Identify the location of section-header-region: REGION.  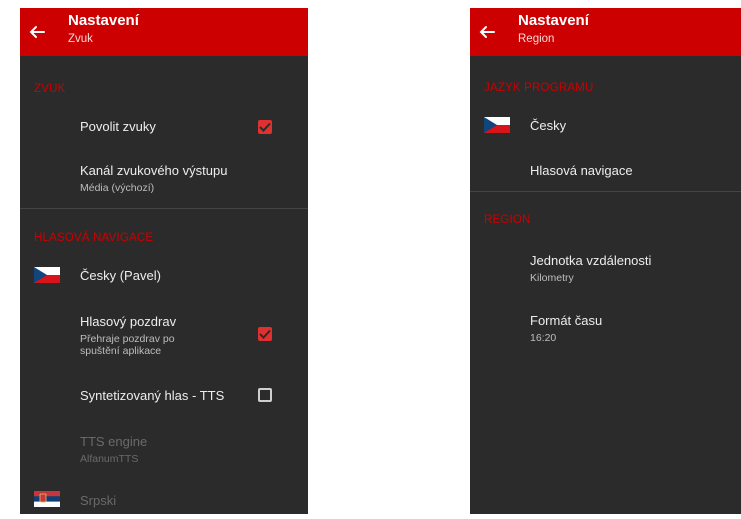
(507, 220).